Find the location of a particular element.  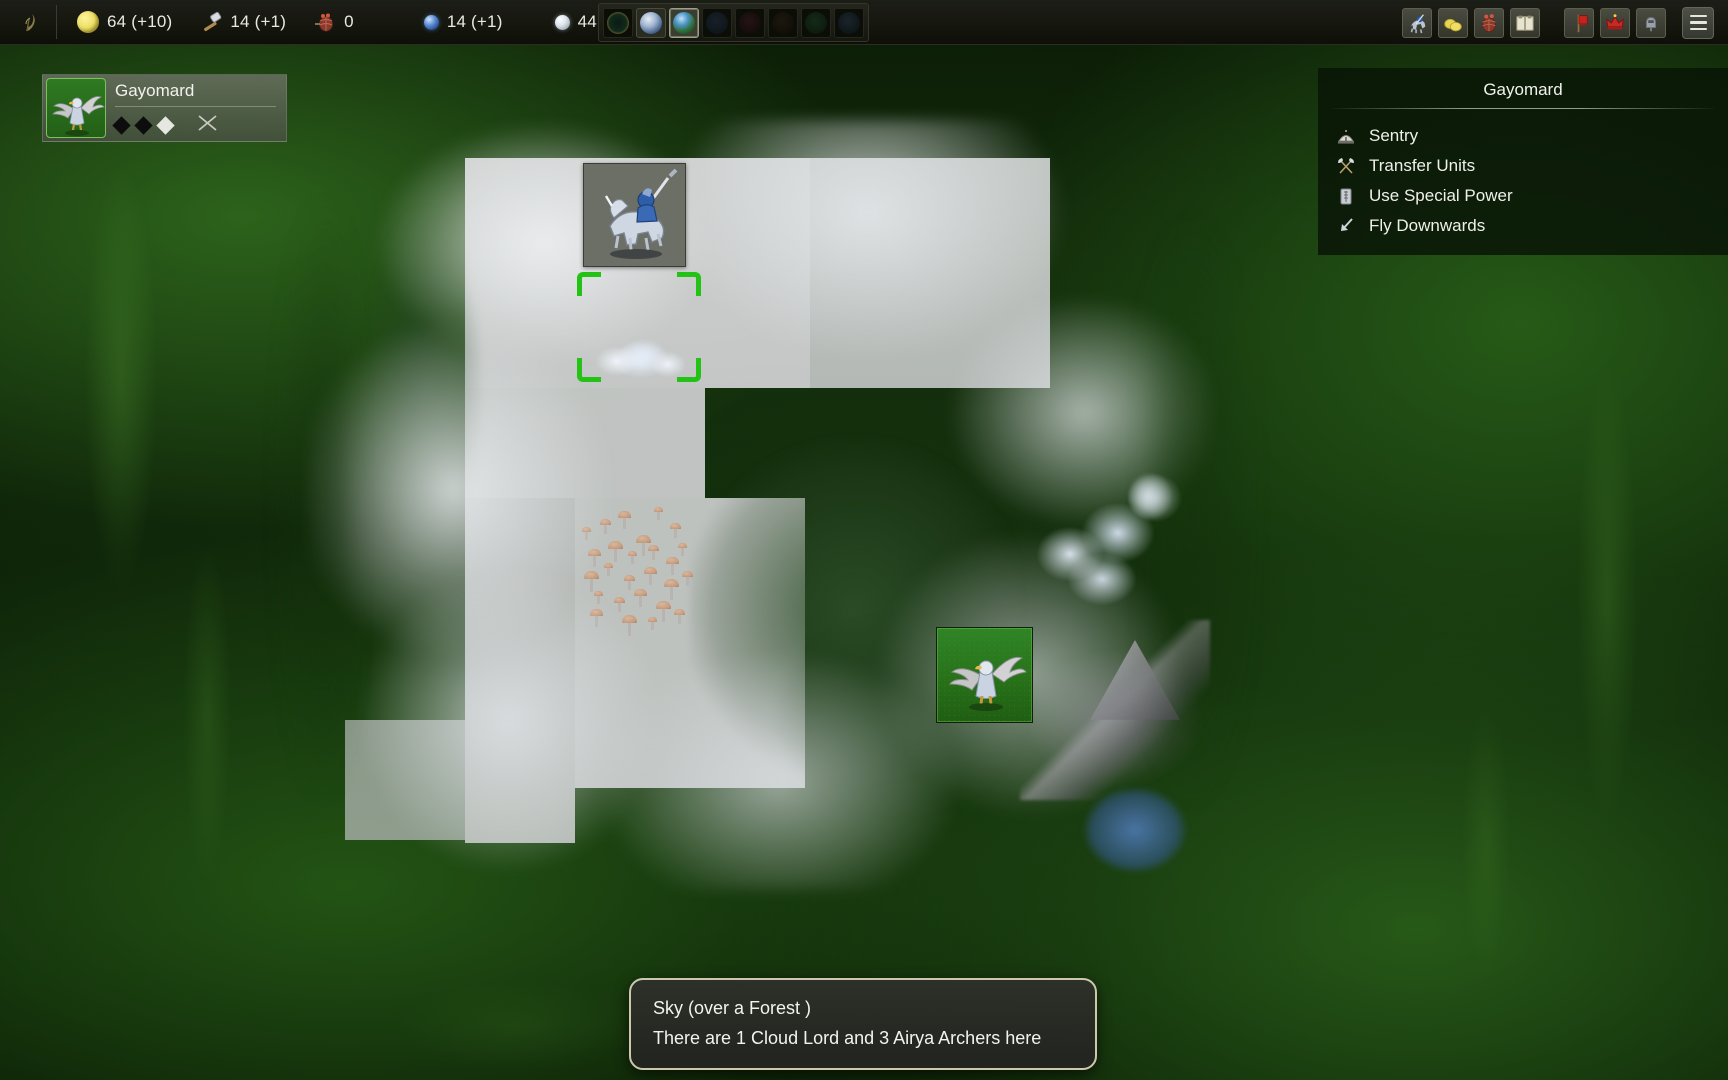

layer-tab-ash is located at coordinates (783, 22).